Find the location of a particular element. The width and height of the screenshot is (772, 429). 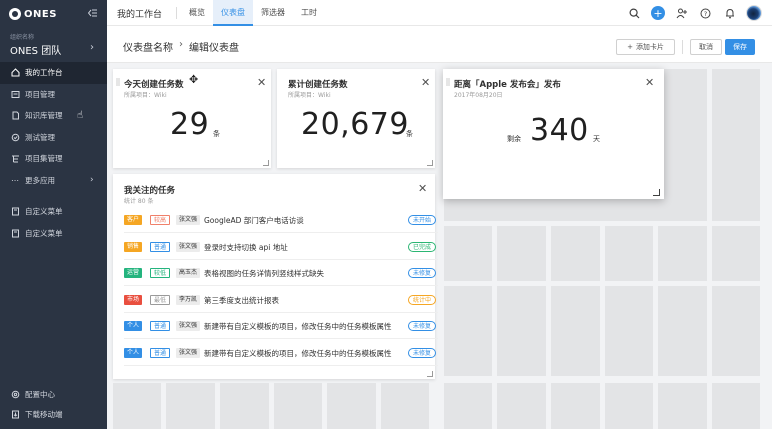

tab-worktime: 工时 is located at coordinates (309, 13).